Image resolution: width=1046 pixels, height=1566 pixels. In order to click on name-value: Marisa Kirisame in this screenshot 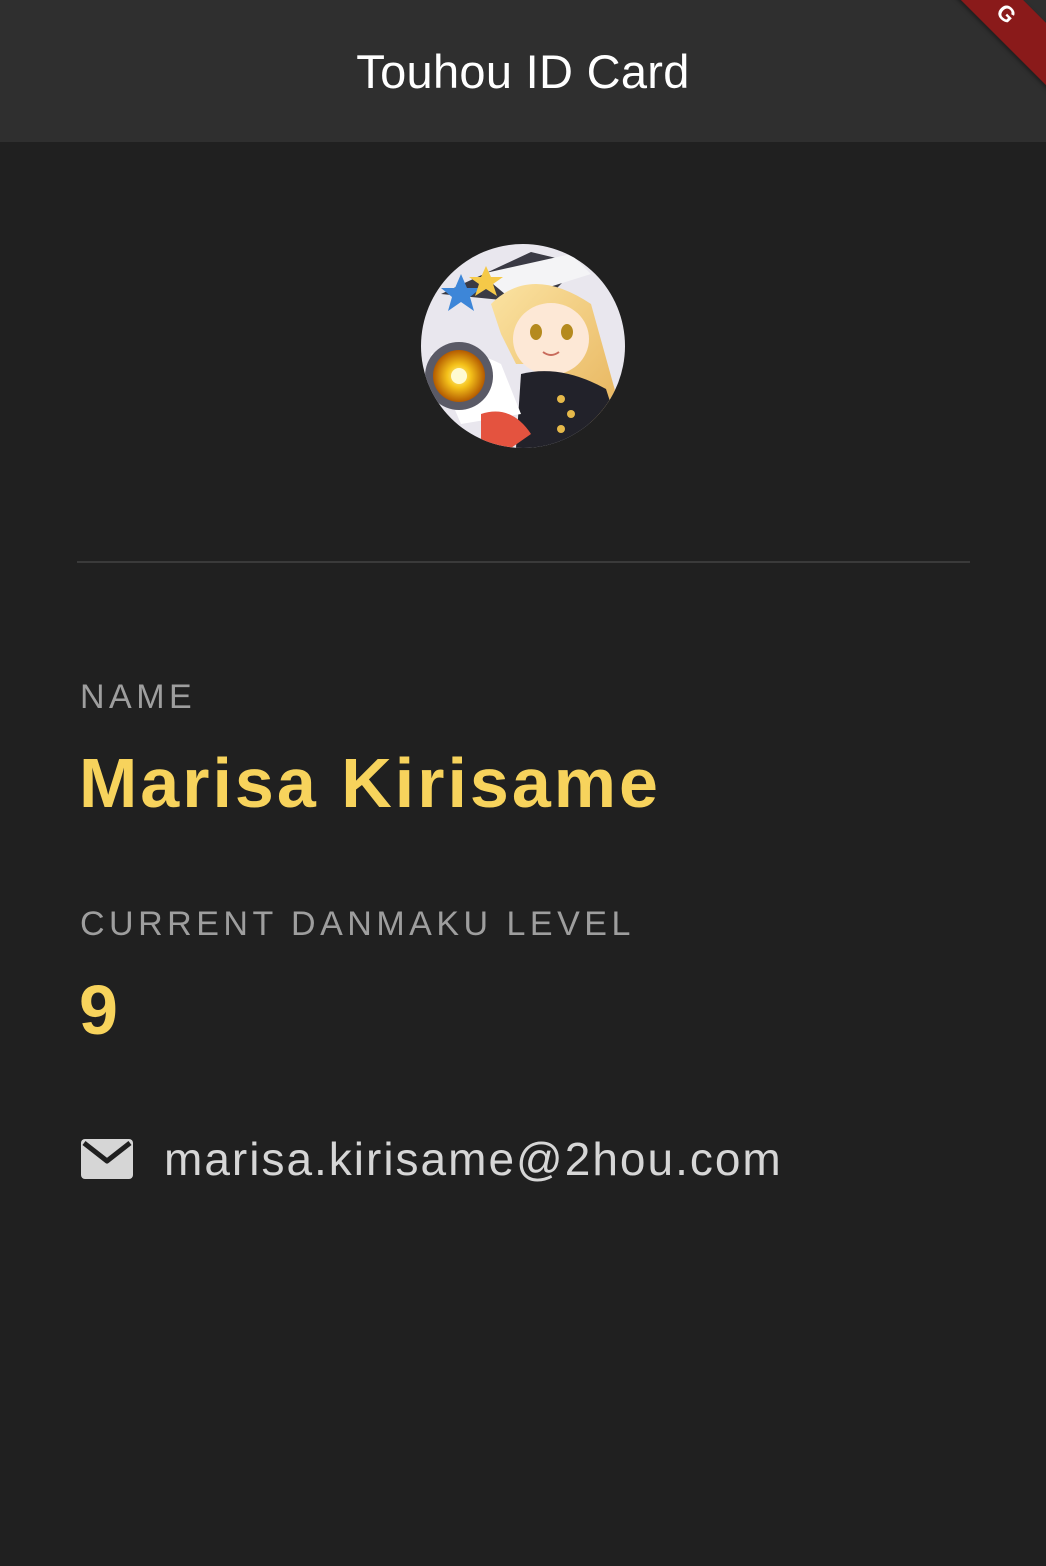, I will do `click(370, 783)`.